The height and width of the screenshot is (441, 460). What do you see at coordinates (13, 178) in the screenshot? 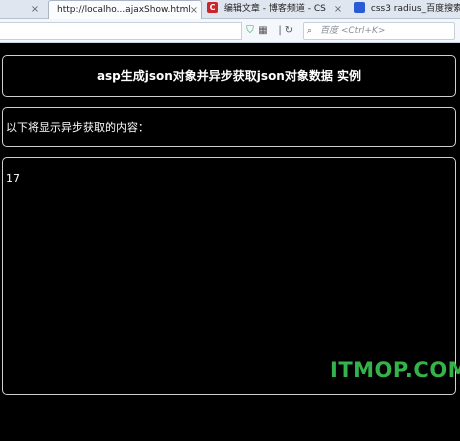
I see `result-value: 17` at bounding box center [13, 178].